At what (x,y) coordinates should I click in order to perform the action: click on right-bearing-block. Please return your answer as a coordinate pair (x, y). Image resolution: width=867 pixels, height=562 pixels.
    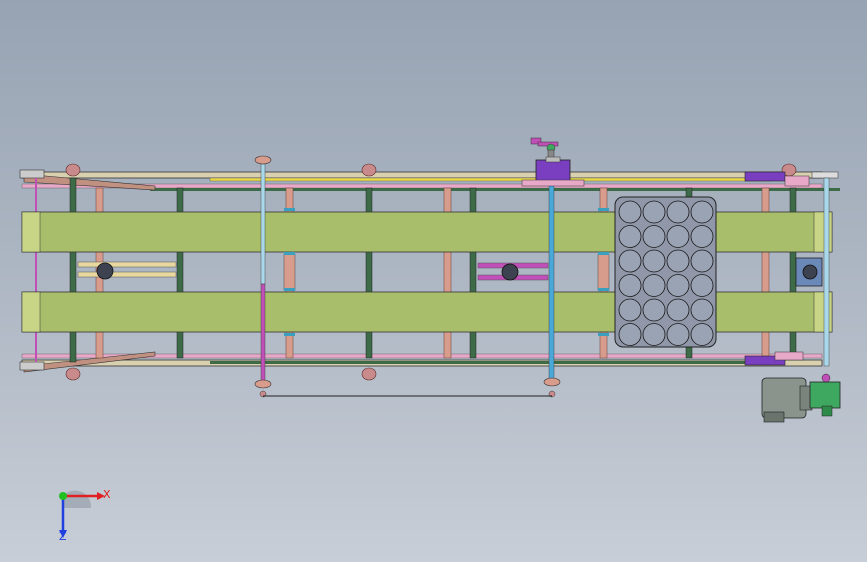
    Looking at the image, I should click on (809, 272).